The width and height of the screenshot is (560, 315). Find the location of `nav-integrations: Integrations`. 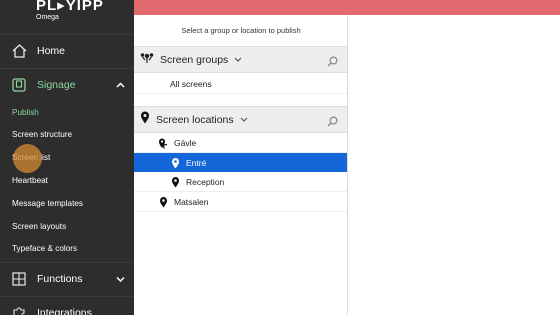

nav-integrations: Integrations is located at coordinates (67, 305).